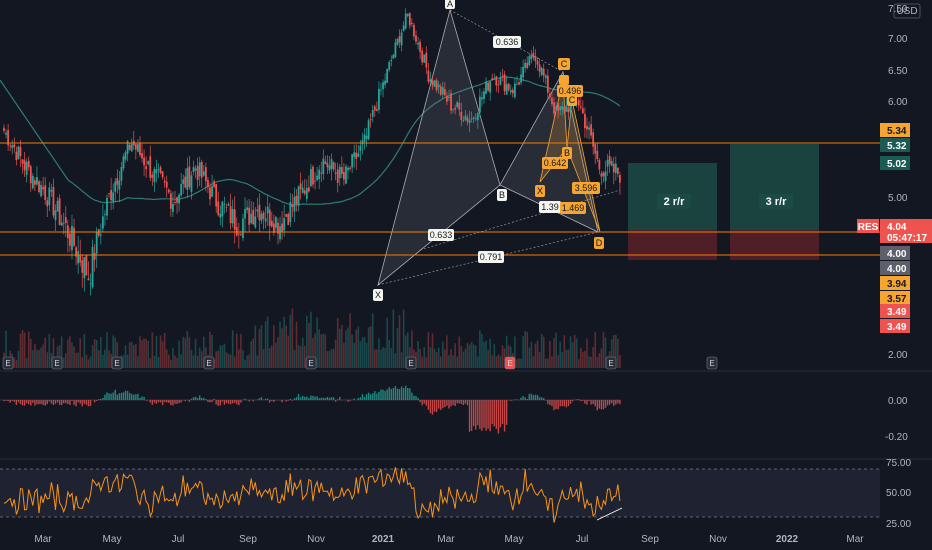  I want to click on price-tag-394: 3.94, so click(895, 283).